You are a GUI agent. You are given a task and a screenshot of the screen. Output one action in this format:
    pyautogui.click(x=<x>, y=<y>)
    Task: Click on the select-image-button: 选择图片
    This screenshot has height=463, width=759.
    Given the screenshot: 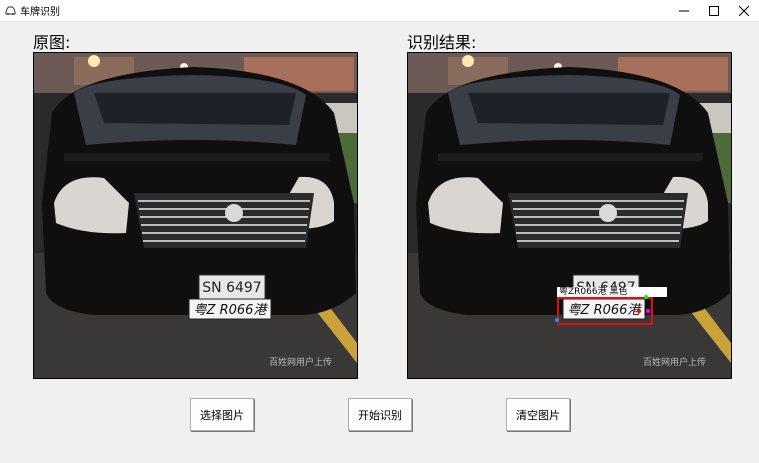 What is the action you would take?
    pyautogui.click(x=222, y=414)
    